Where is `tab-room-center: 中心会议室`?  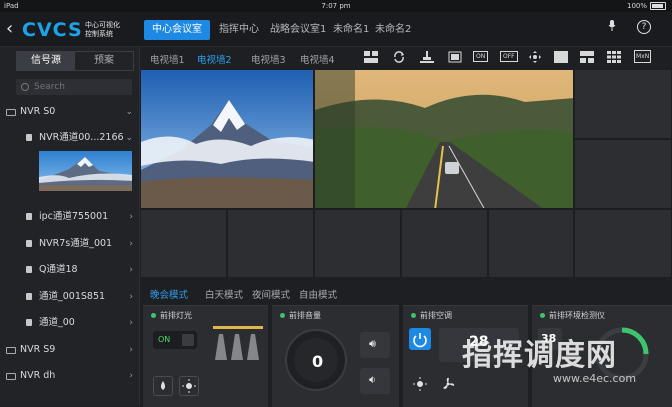 tab-room-center: 中心会议室 is located at coordinates (177, 30).